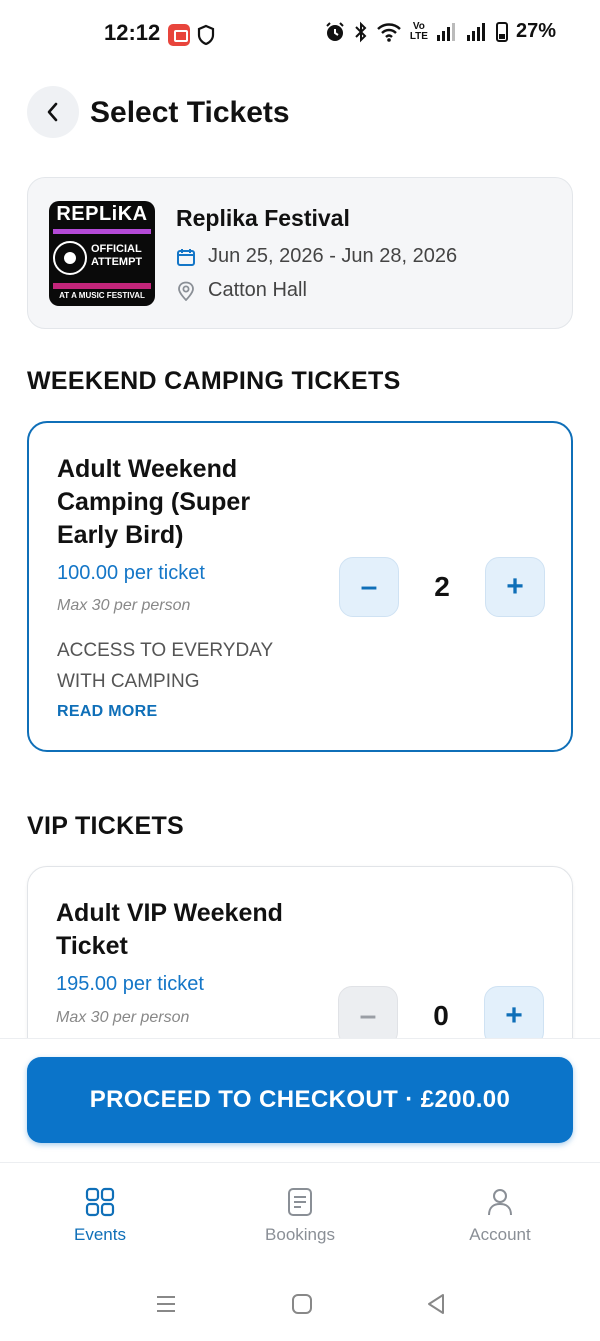  Describe the element at coordinates (102, 214) in the screenshot. I see `logo-title: REPLiKA` at that location.